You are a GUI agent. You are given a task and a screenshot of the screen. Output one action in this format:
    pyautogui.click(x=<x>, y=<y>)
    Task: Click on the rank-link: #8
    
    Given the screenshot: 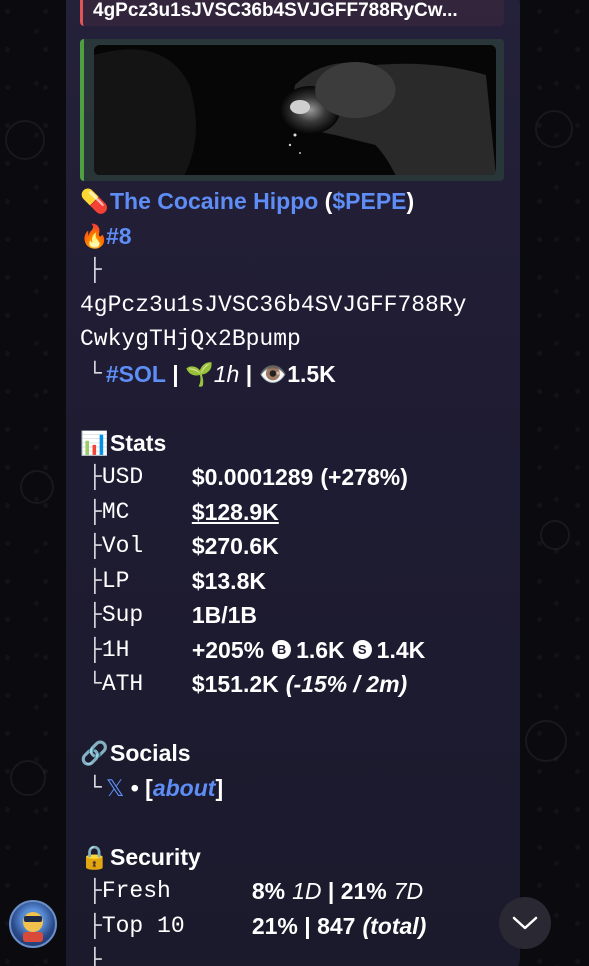 What is the action you would take?
    pyautogui.click(x=119, y=236)
    